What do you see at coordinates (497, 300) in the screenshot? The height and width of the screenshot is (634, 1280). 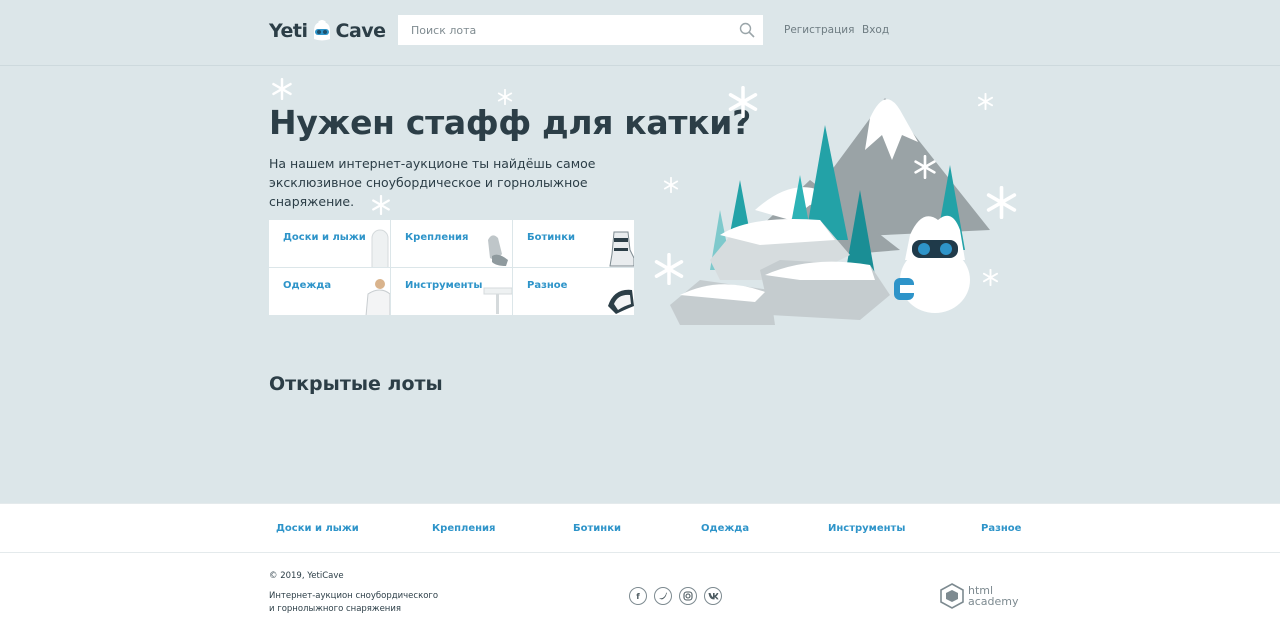 I see `tool-icon` at bounding box center [497, 300].